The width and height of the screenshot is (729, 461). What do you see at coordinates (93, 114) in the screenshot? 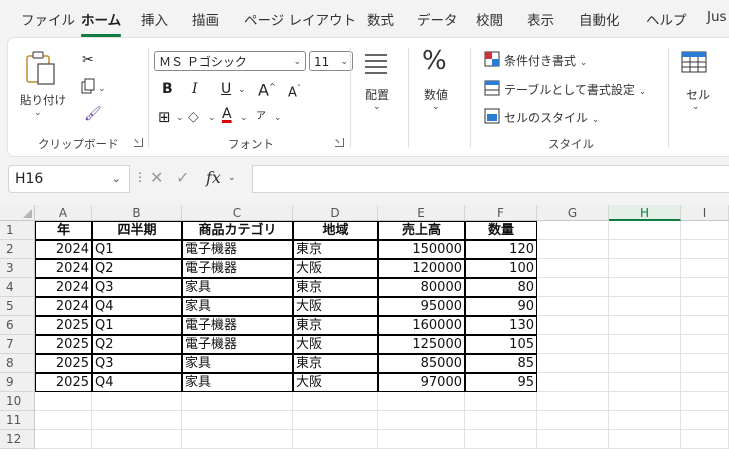
I see `format-painter-icon: 🖌` at bounding box center [93, 114].